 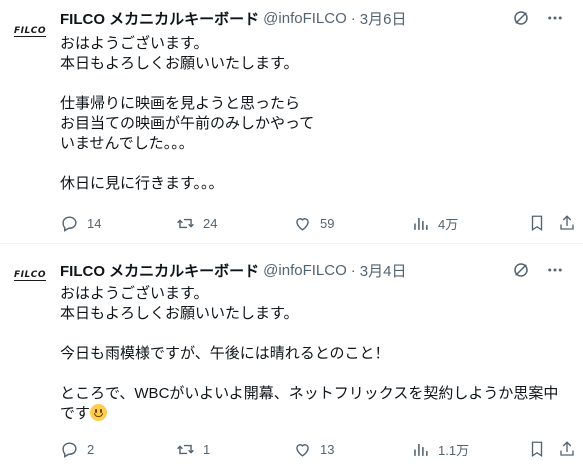 What do you see at coordinates (383, 270) in the screenshot?
I see `tweet-date: 3月4日` at bounding box center [383, 270].